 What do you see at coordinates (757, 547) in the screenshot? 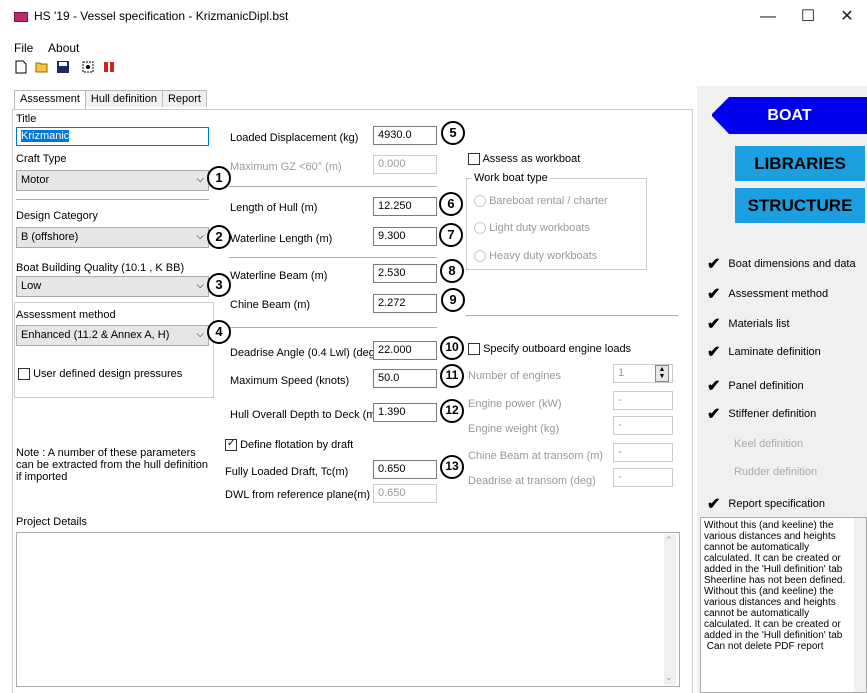
I see `info-line: cannot be automatically` at bounding box center [757, 547].